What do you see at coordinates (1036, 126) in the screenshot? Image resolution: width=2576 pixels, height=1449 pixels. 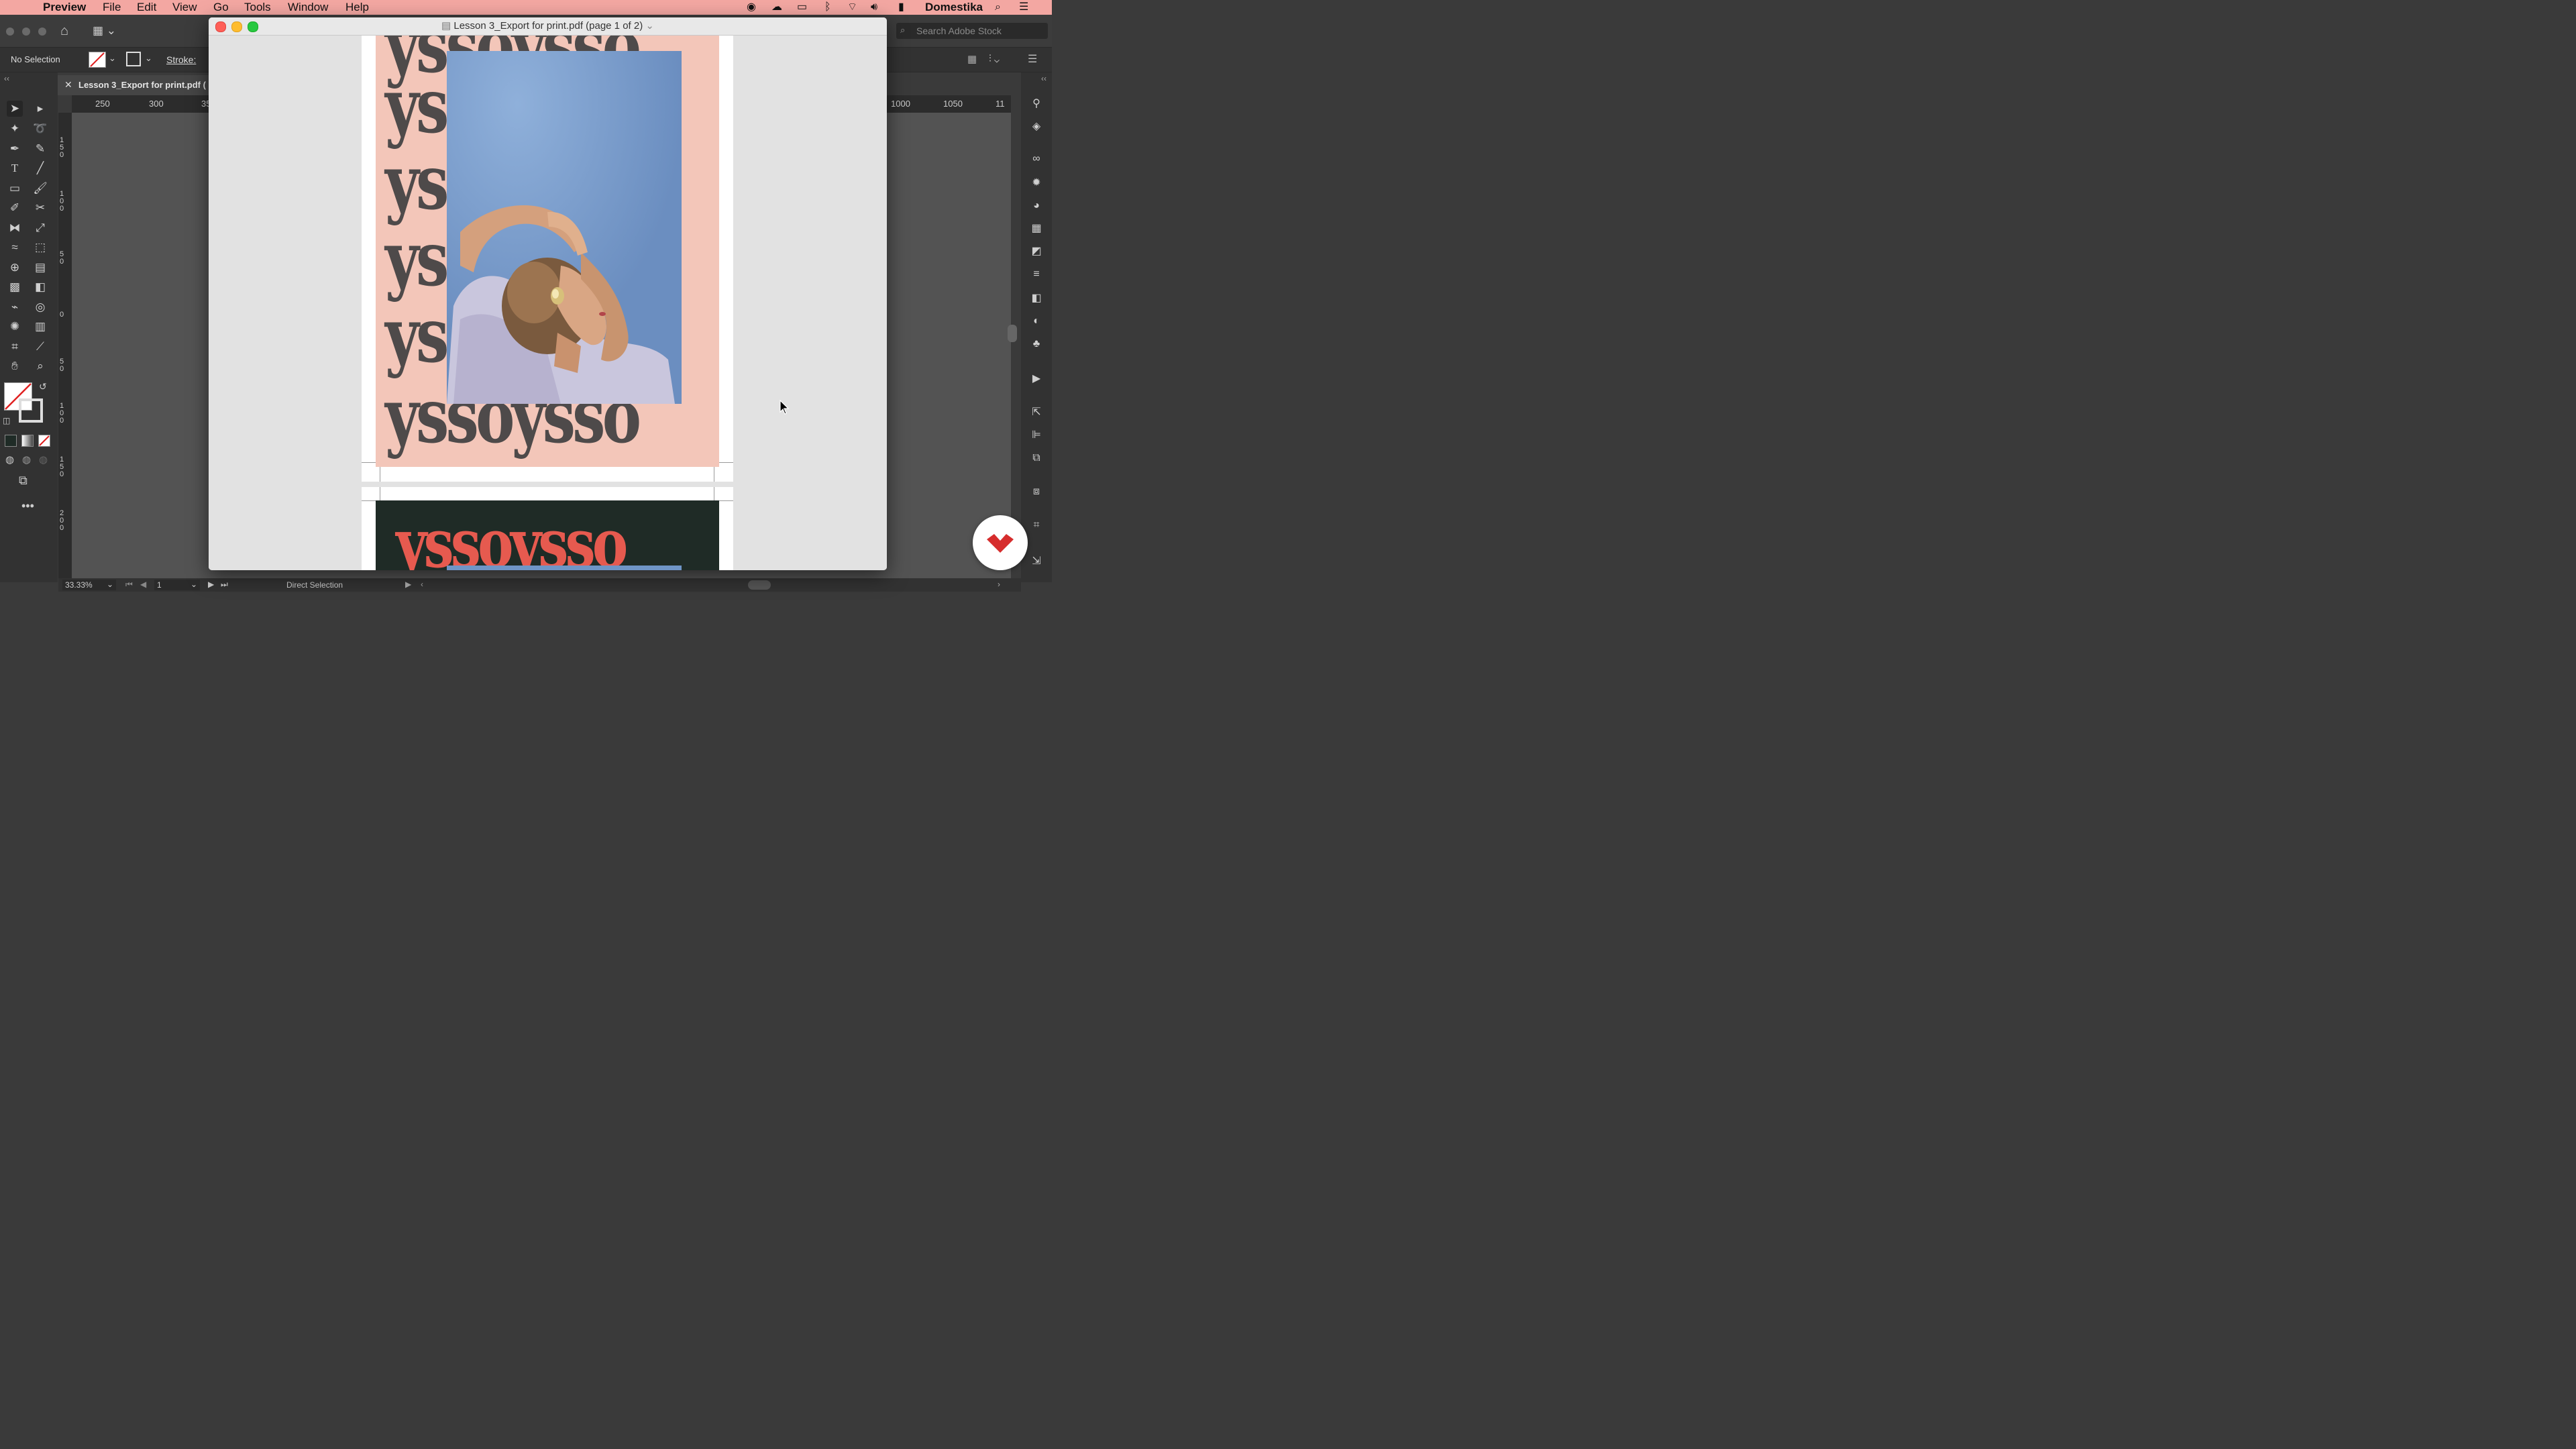 I see `layers-panel-icon: ◈` at bounding box center [1036, 126].